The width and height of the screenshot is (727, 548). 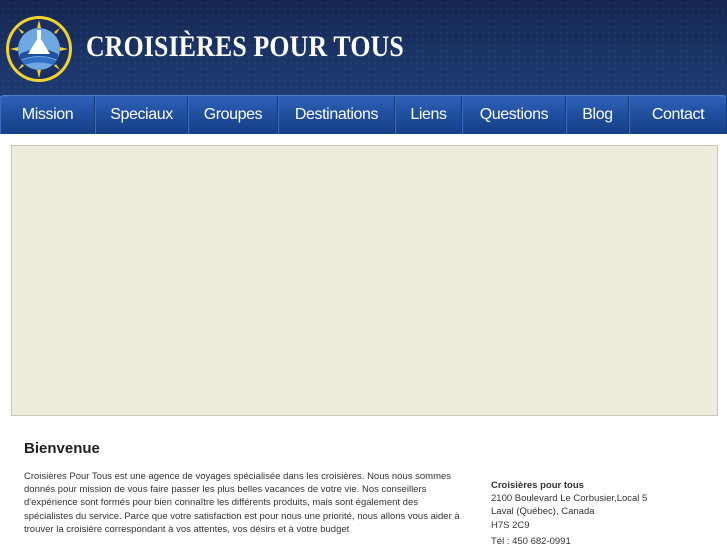 I want to click on nav-item-contact: Contact, so click(x=678, y=115).